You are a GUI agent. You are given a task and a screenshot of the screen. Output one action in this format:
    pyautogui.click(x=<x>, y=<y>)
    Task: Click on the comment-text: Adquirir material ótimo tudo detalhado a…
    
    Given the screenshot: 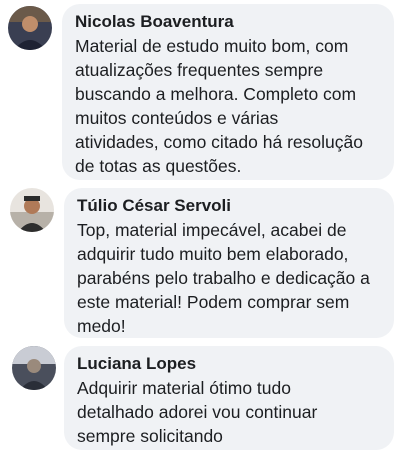 What is the action you would take?
    pyautogui.click(x=197, y=412)
    